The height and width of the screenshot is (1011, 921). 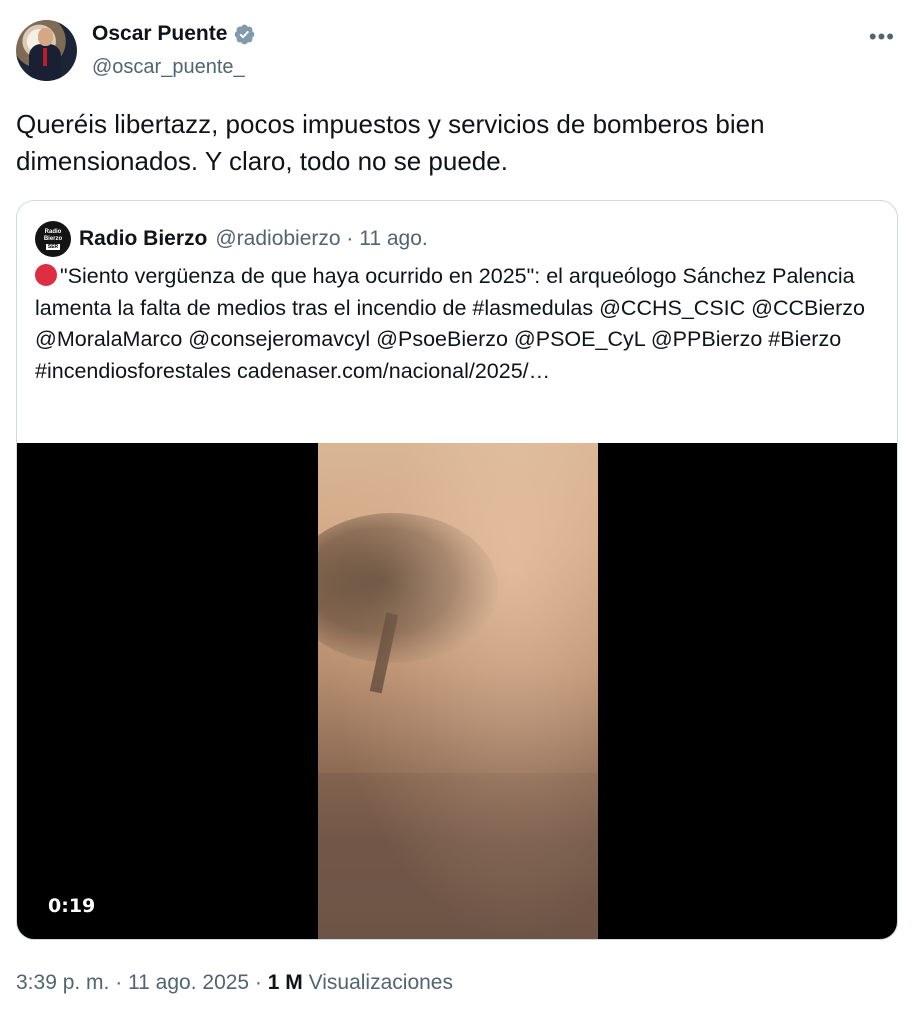 What do you see at coordinates (244, 34) in the screenshot?
I see `verified-badge-icon` at bounding box center [244, 34].